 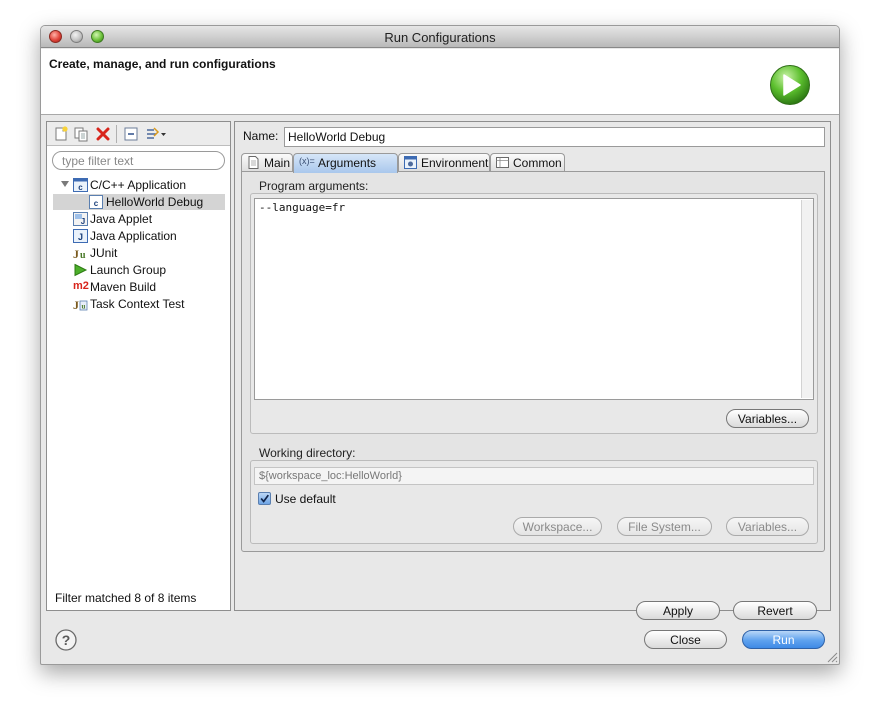 I want to click on tree-item-maven-build: m2 Maven Build, so click(x=148, y=287).